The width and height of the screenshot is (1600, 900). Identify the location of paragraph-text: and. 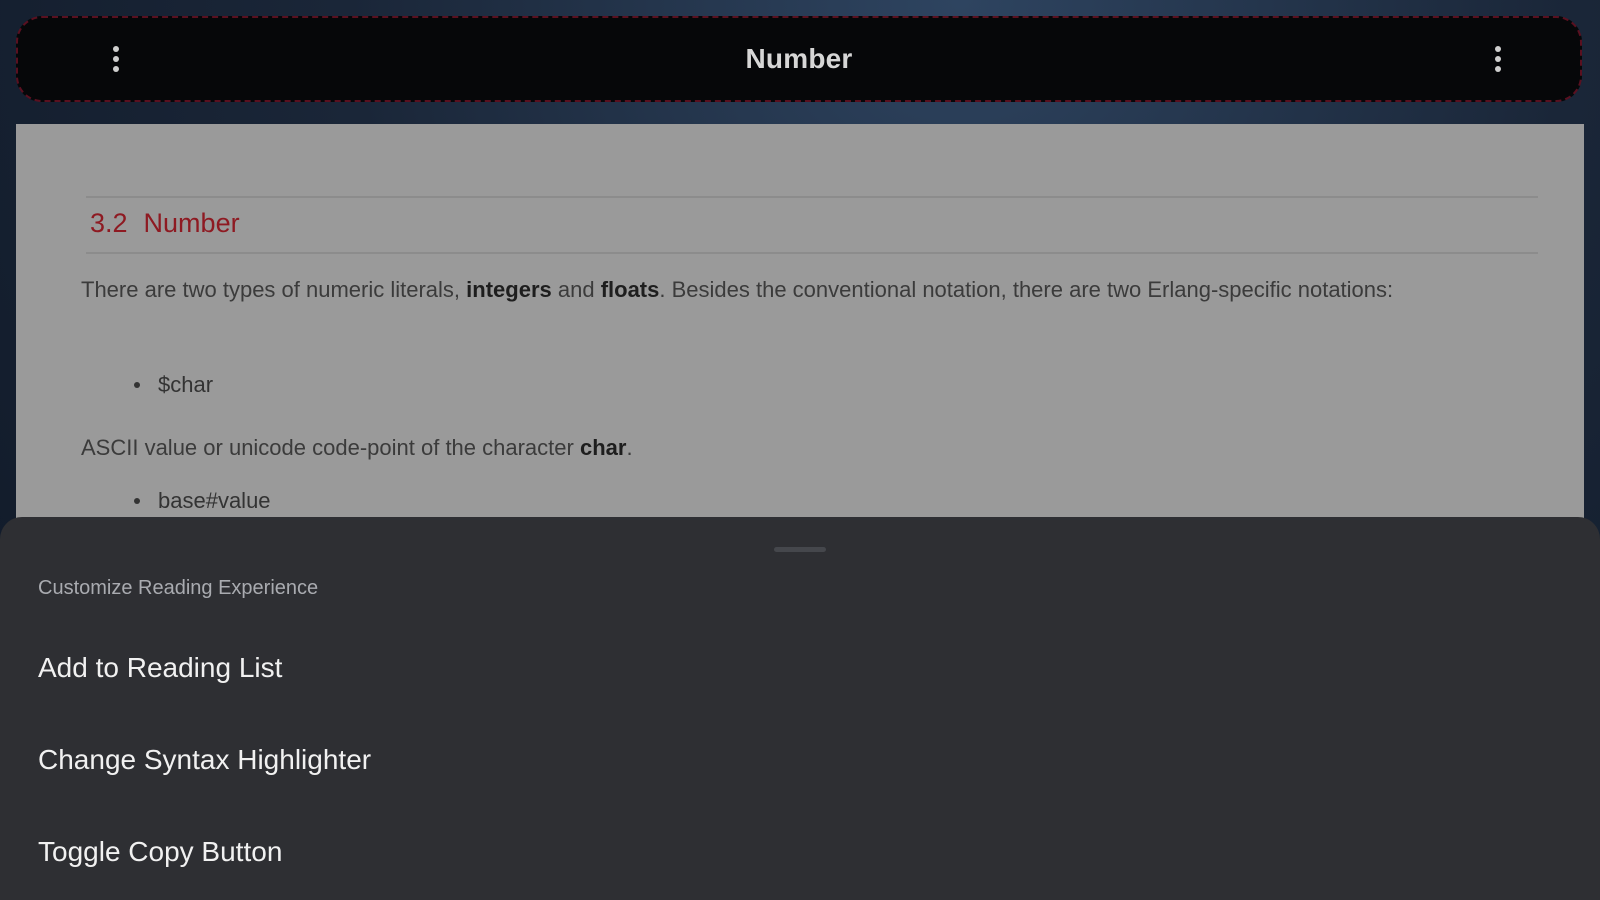
(576, 289).